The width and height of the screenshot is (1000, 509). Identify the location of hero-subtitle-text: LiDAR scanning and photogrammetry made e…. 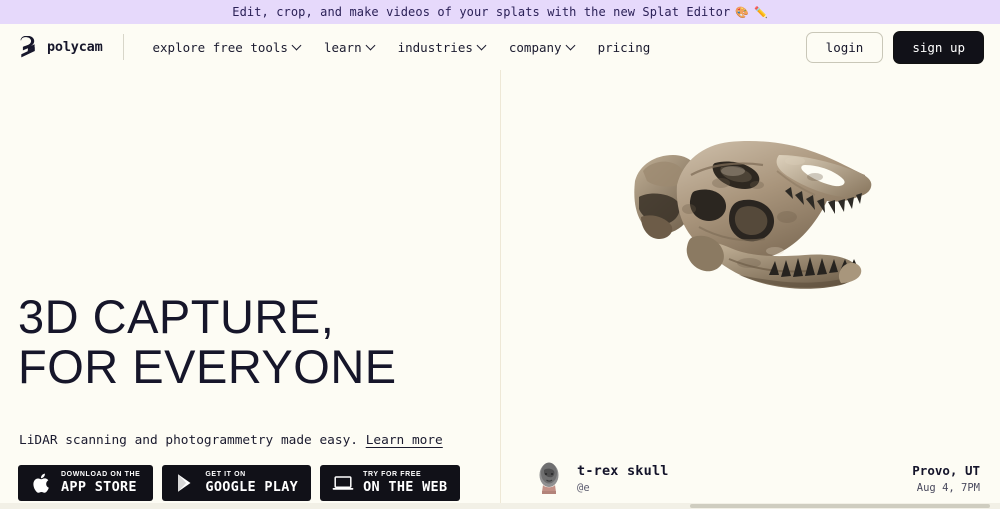
(188, 440).